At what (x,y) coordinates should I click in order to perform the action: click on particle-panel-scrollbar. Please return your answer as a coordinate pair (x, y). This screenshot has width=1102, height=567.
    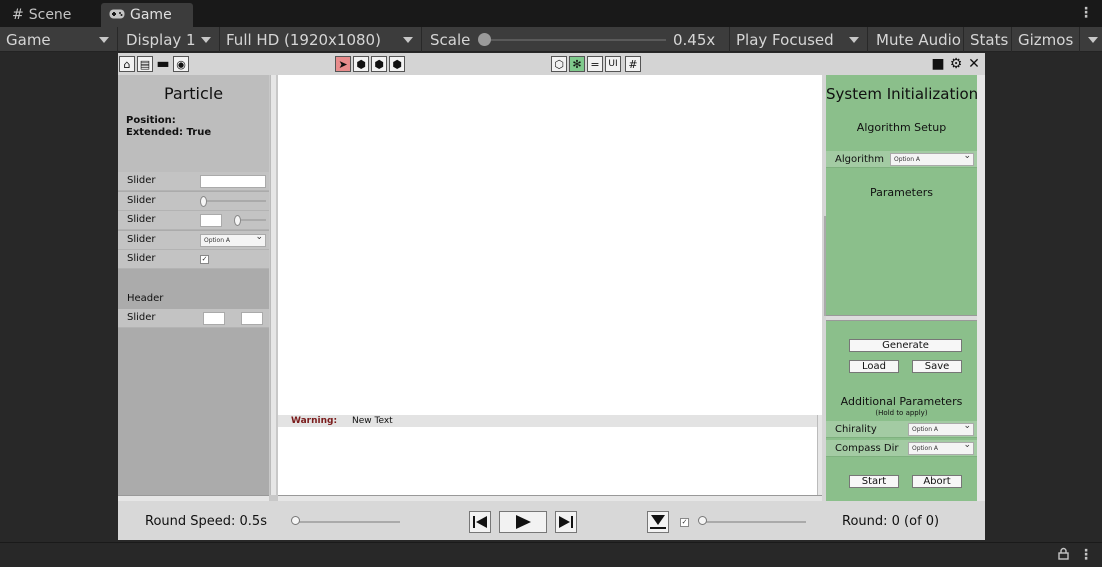
    Looking at the image, I should click on (273, 285).